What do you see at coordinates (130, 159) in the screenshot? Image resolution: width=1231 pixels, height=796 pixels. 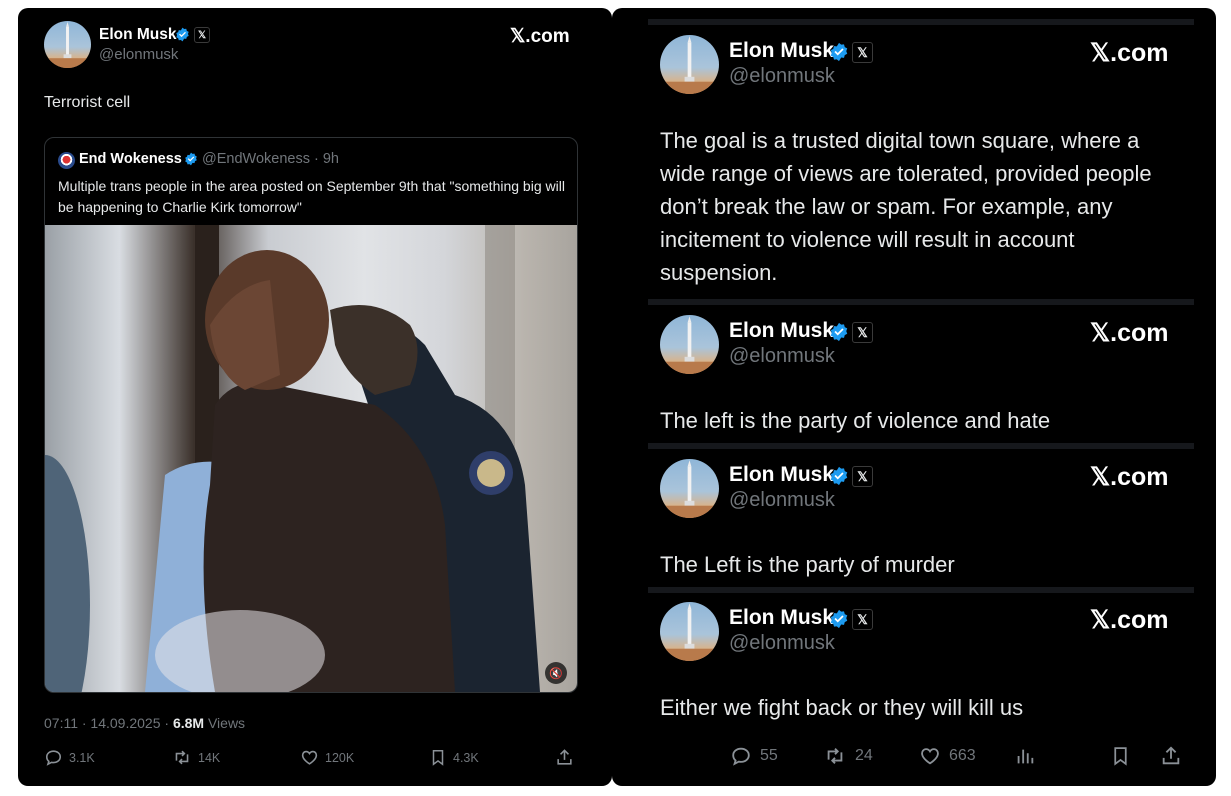 I see `quoted-author-name: End Wokeness` at bounding box center [130, 159].